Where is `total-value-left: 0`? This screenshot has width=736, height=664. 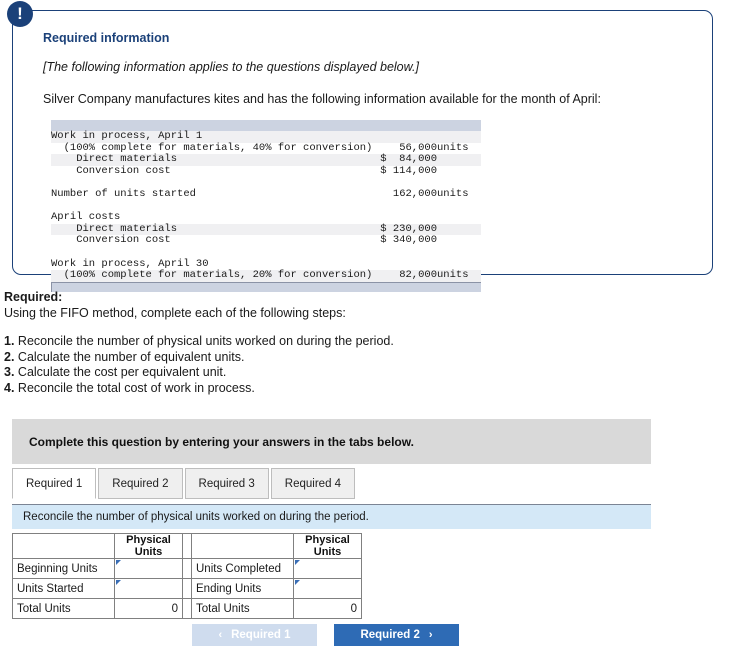 total-value-left: 0 is located at coordinates (148, 608).